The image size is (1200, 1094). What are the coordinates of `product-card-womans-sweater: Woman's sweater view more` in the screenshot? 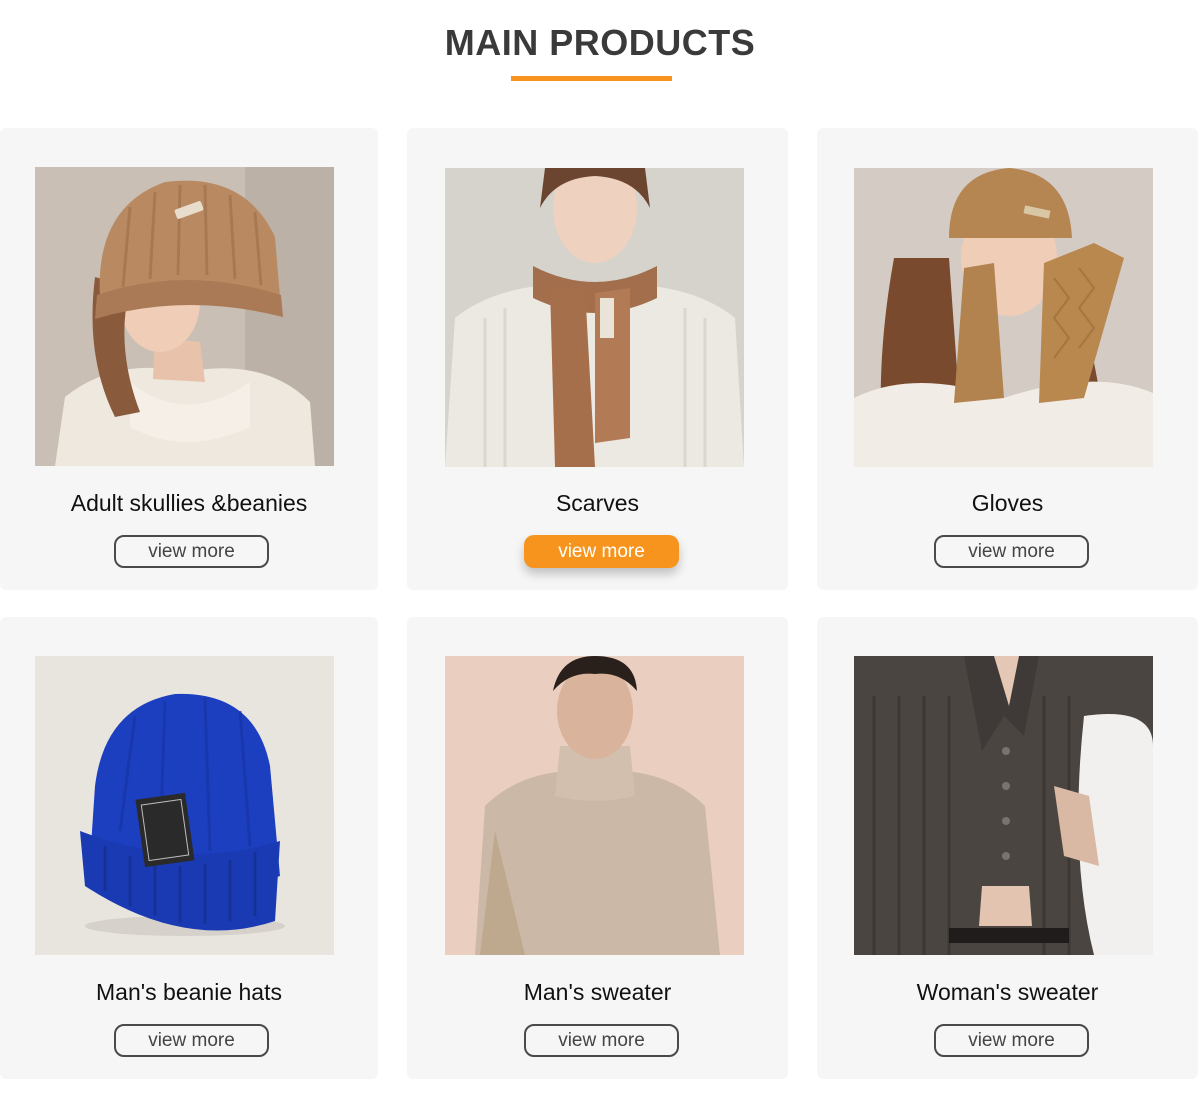 It's located at (1007, 848).